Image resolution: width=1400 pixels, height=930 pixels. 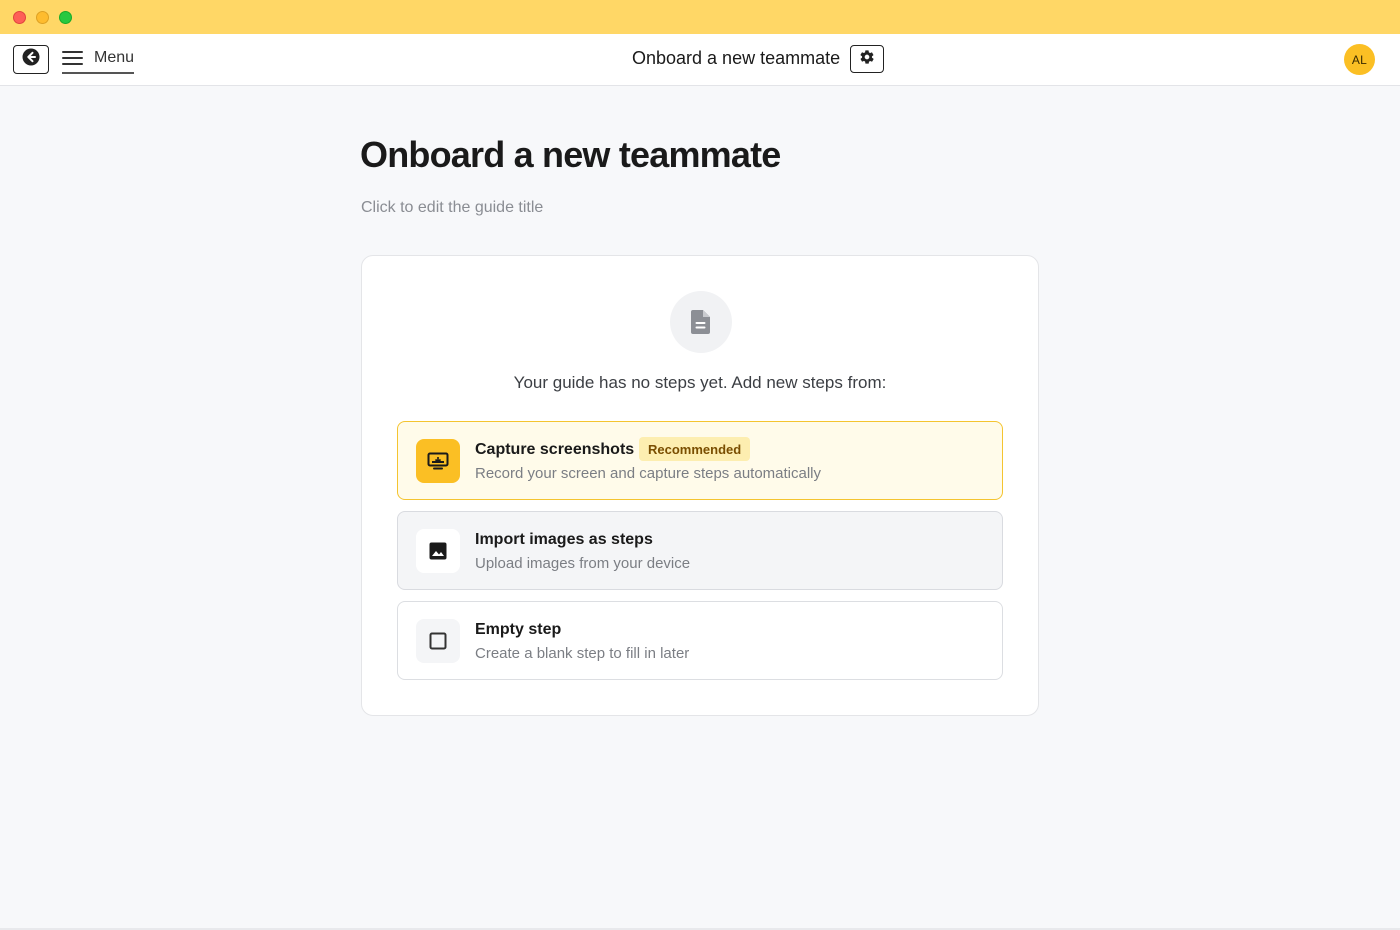 What do you see at coordinates (452, 208) in the screenshot?
I see `guide-subtitle-edit: Click to edit the guide title` at bounding box center [452, 208].